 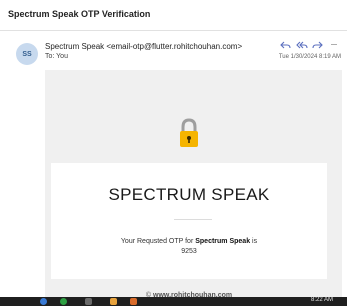 I want to click on taskbar-clock: 8:22 AM, so click(x=322, y=300).